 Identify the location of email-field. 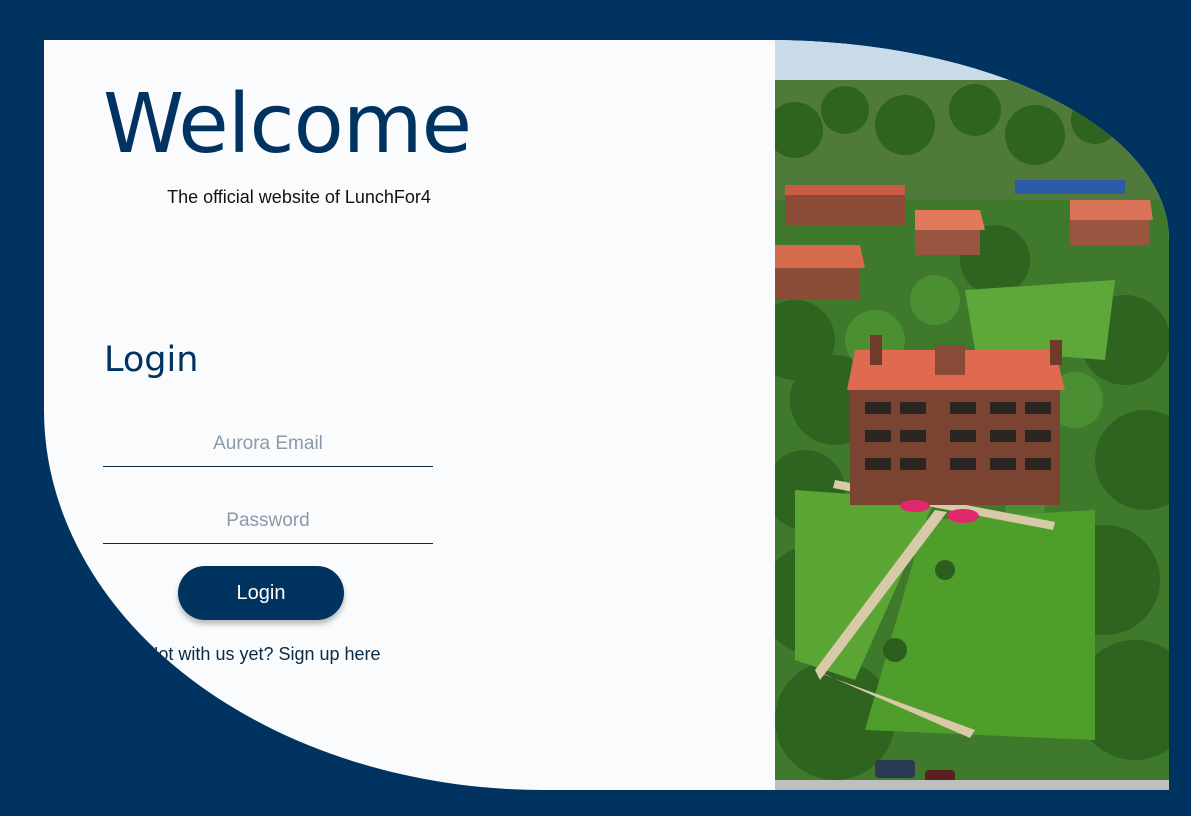
(268, 444).